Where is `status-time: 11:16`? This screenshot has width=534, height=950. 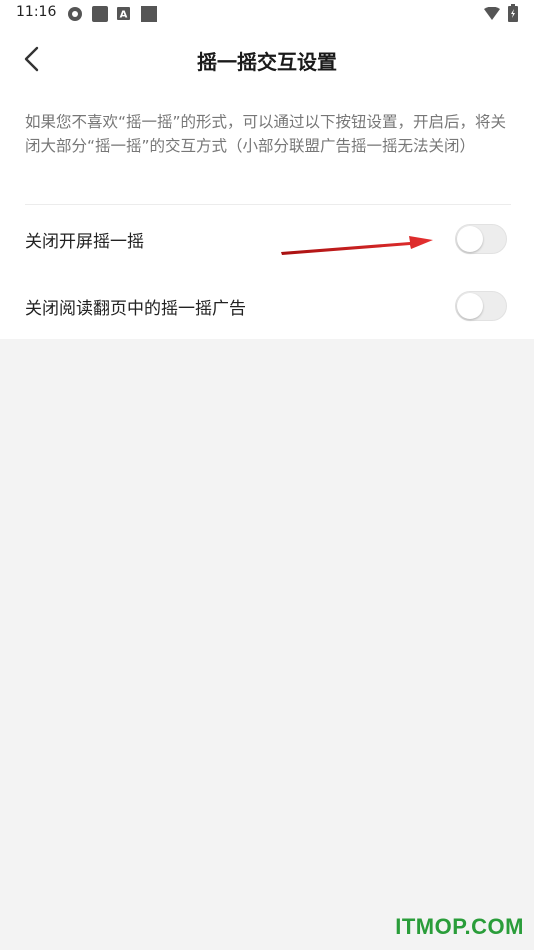 status-time: 11:16 is located at coordinates (36, 12).